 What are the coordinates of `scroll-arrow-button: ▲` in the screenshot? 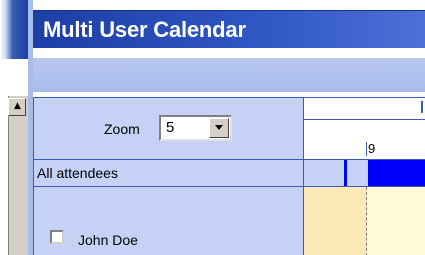 It's located at (17, 107).